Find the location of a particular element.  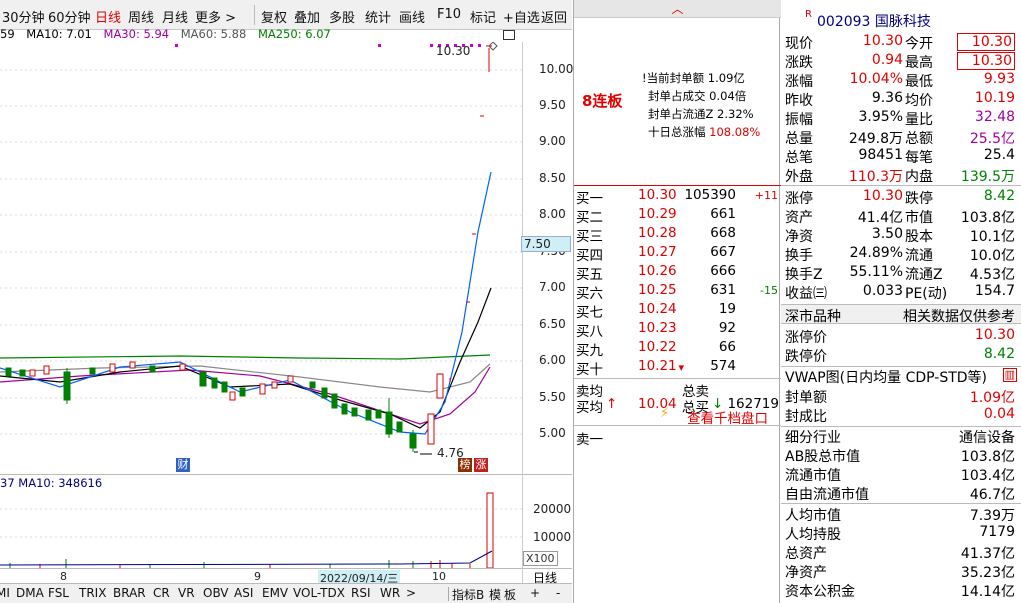

add-watchlist-button: +自选 is located at coordinates (521, 16).